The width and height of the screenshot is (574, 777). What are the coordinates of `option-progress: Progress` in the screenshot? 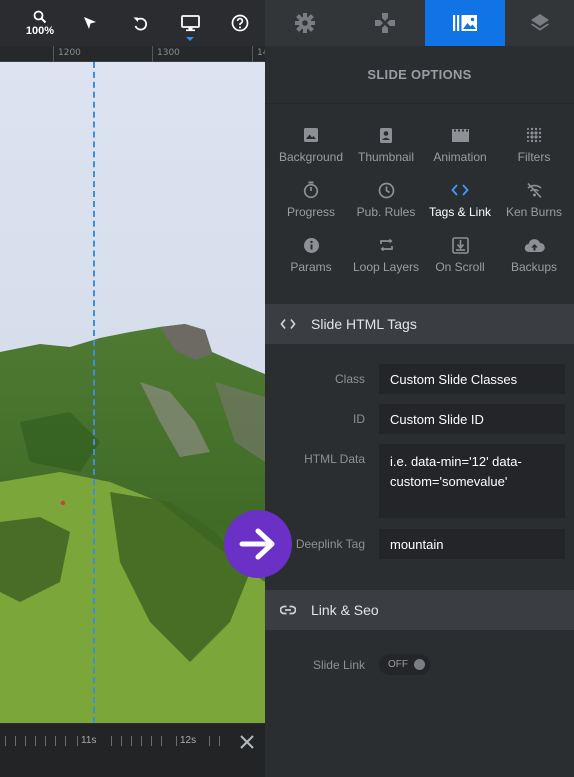 It's located at (311, 205).